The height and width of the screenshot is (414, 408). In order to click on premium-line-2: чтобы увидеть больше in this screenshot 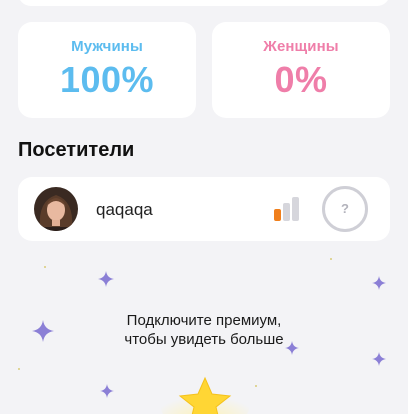, I will do `click(204, 339)`.